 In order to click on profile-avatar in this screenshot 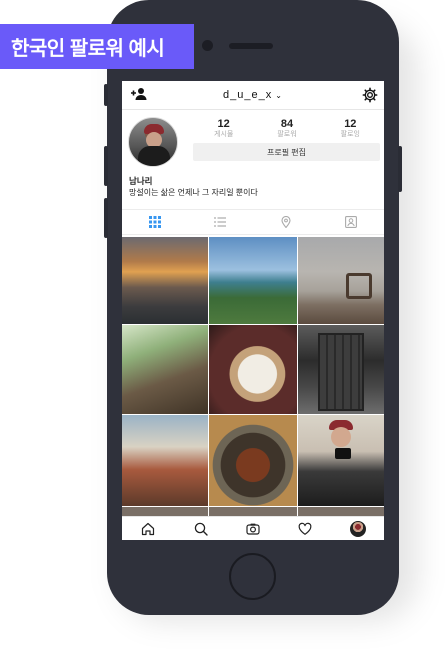, I will do `click(357, 528)`.